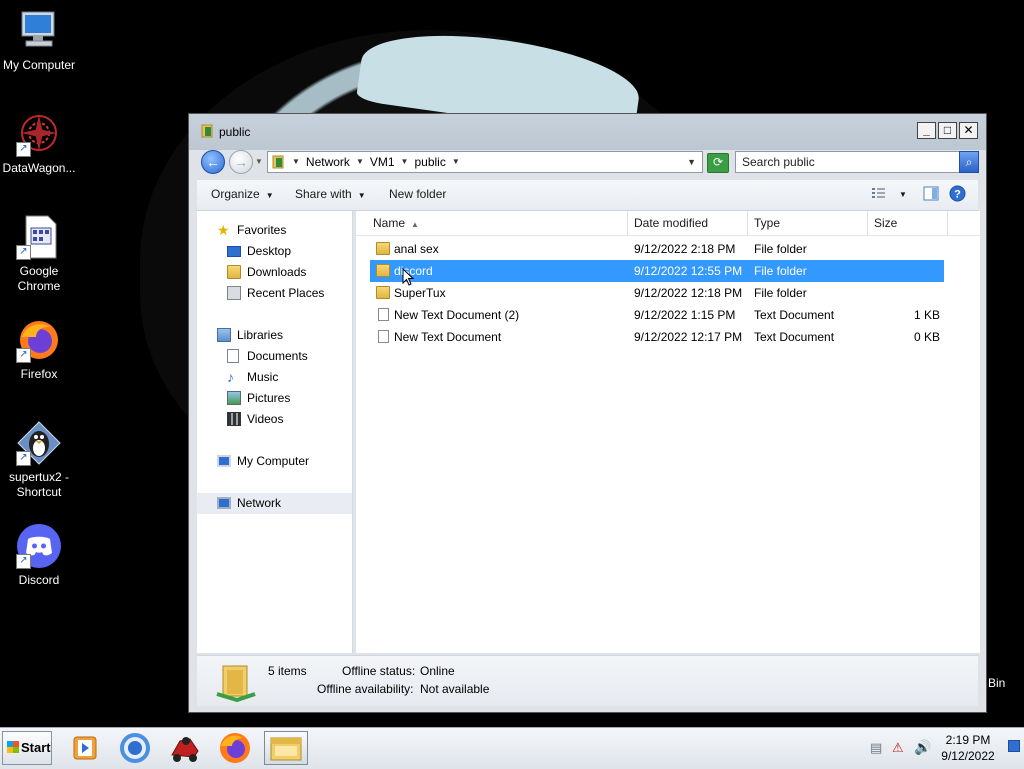  I want to click on file-name: New Text Document (2), so click(457, 315).